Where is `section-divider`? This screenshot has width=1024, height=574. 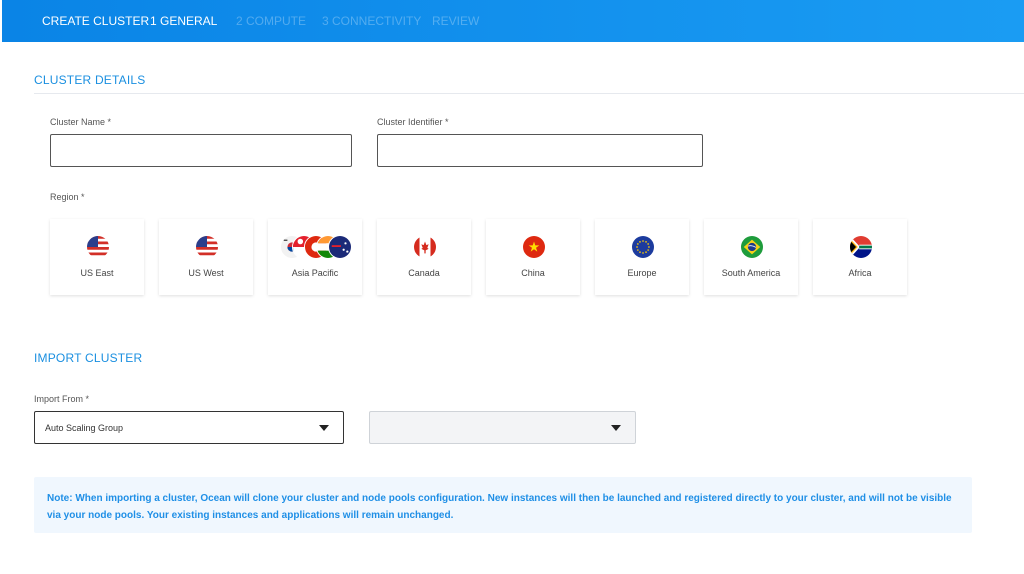
section-divider is located at coordinates (529, 93).